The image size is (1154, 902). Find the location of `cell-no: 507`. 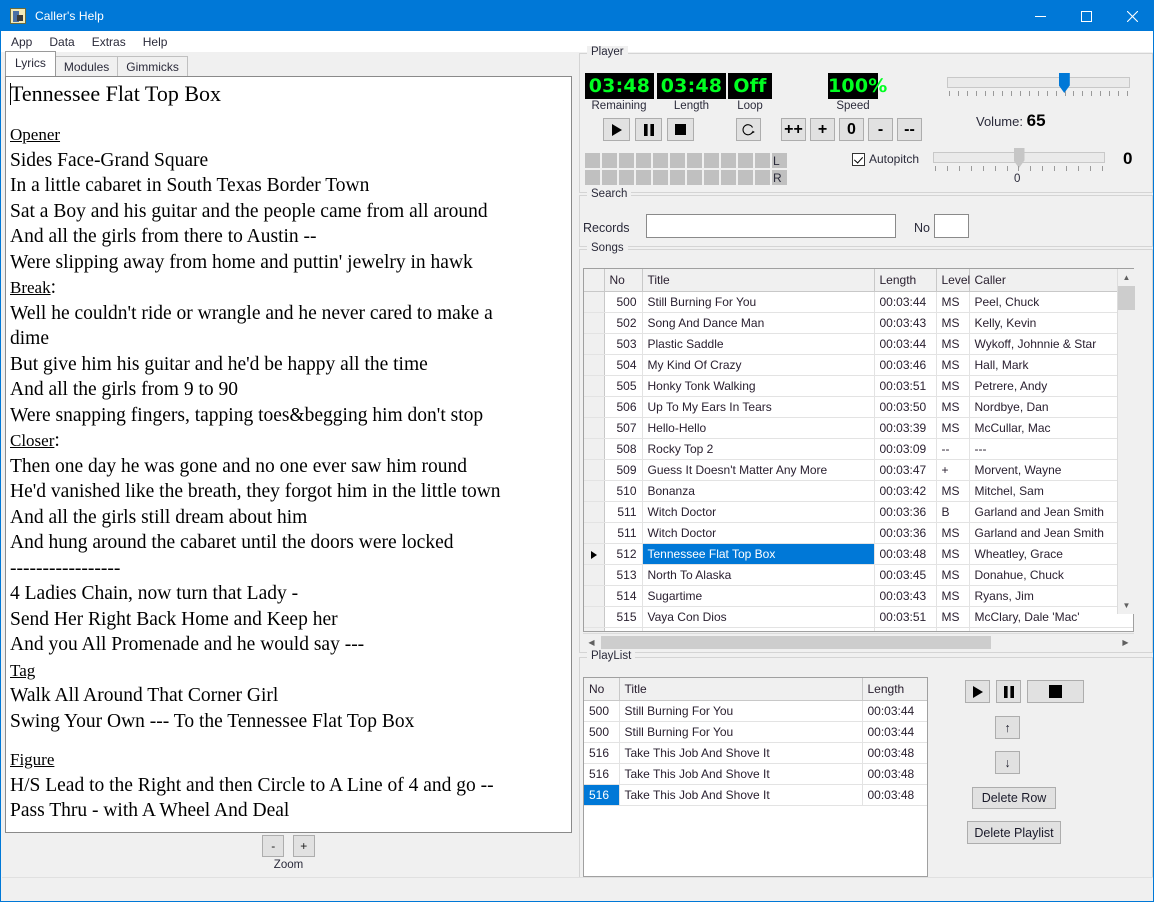

cell-no: 507 is located at coordinates (623, 428).